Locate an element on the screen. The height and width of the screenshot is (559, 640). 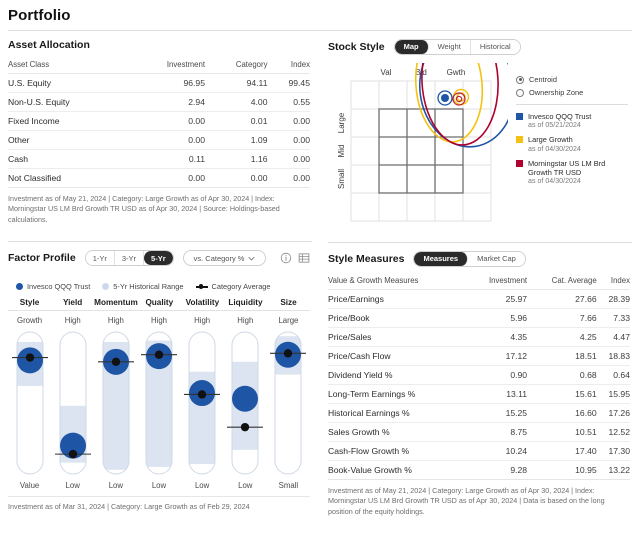
compare-dropdown: vs. Category % is located at coordinates (224, 258).